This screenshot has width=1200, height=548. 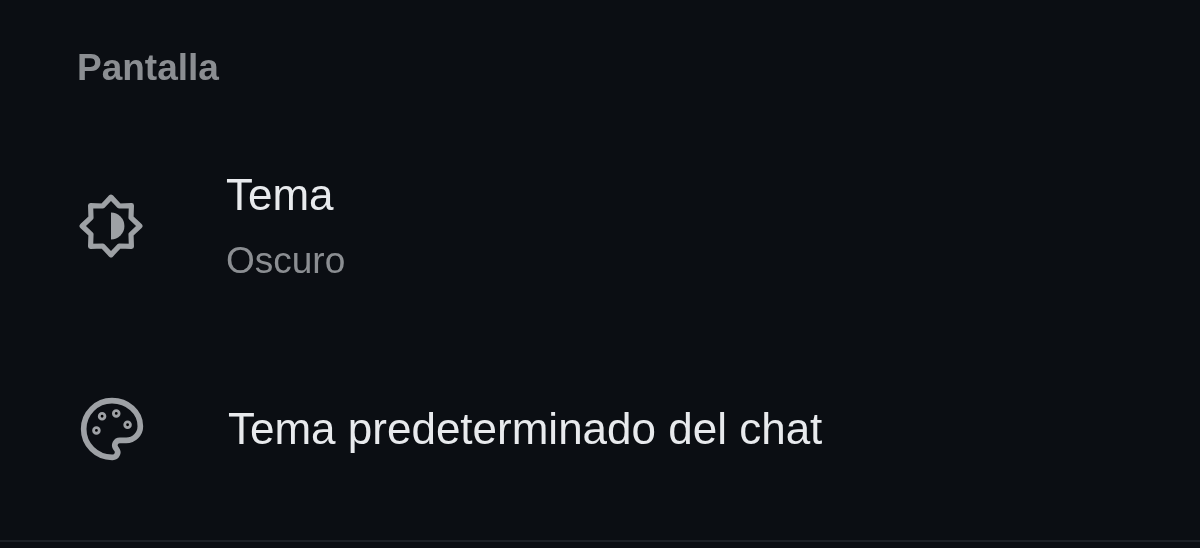 What do you see at coordinates (525, 429) in the screenshot?
I see `setting-title: Tema predeterminado del chat` at bounding box center [525, 429].